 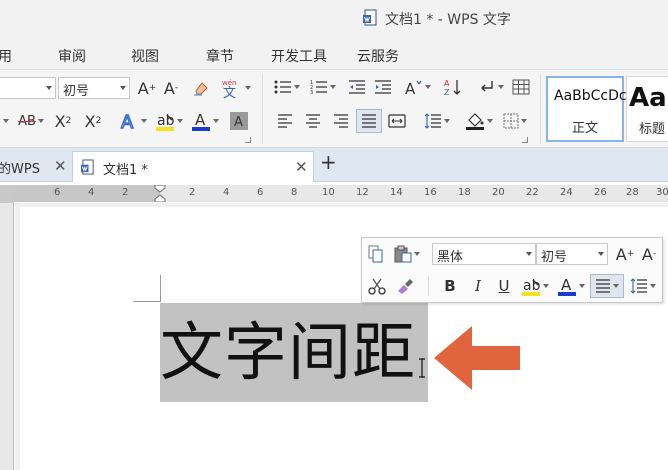 I want to click on char-shading-button: A, so click(x=239, y=121).